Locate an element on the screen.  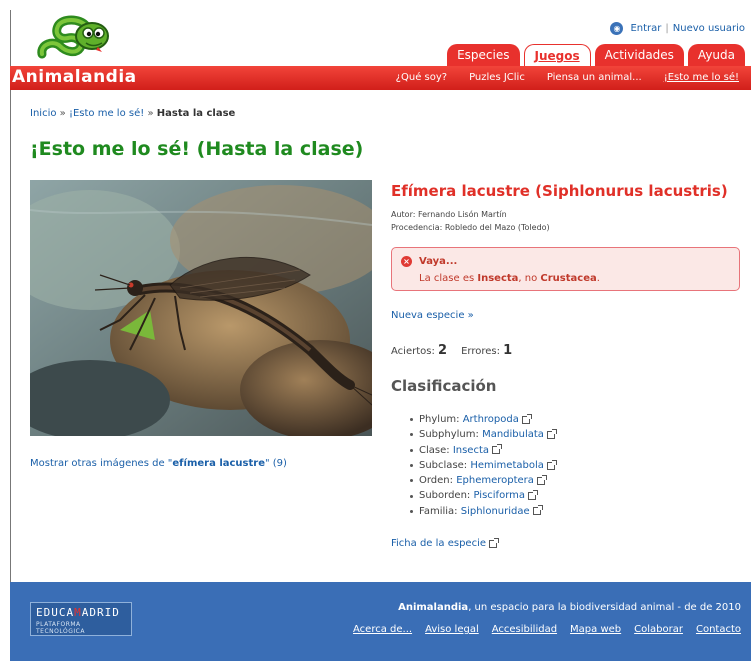
rank-label: Familia: is located at coordinates (438, 511).